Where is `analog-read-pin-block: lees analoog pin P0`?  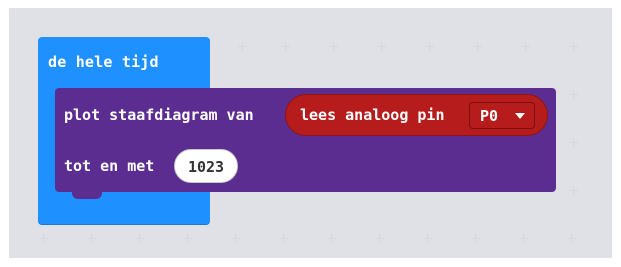 analog-read-pin-block: lees analoog pin P0 is located at coordinates (416, 115).